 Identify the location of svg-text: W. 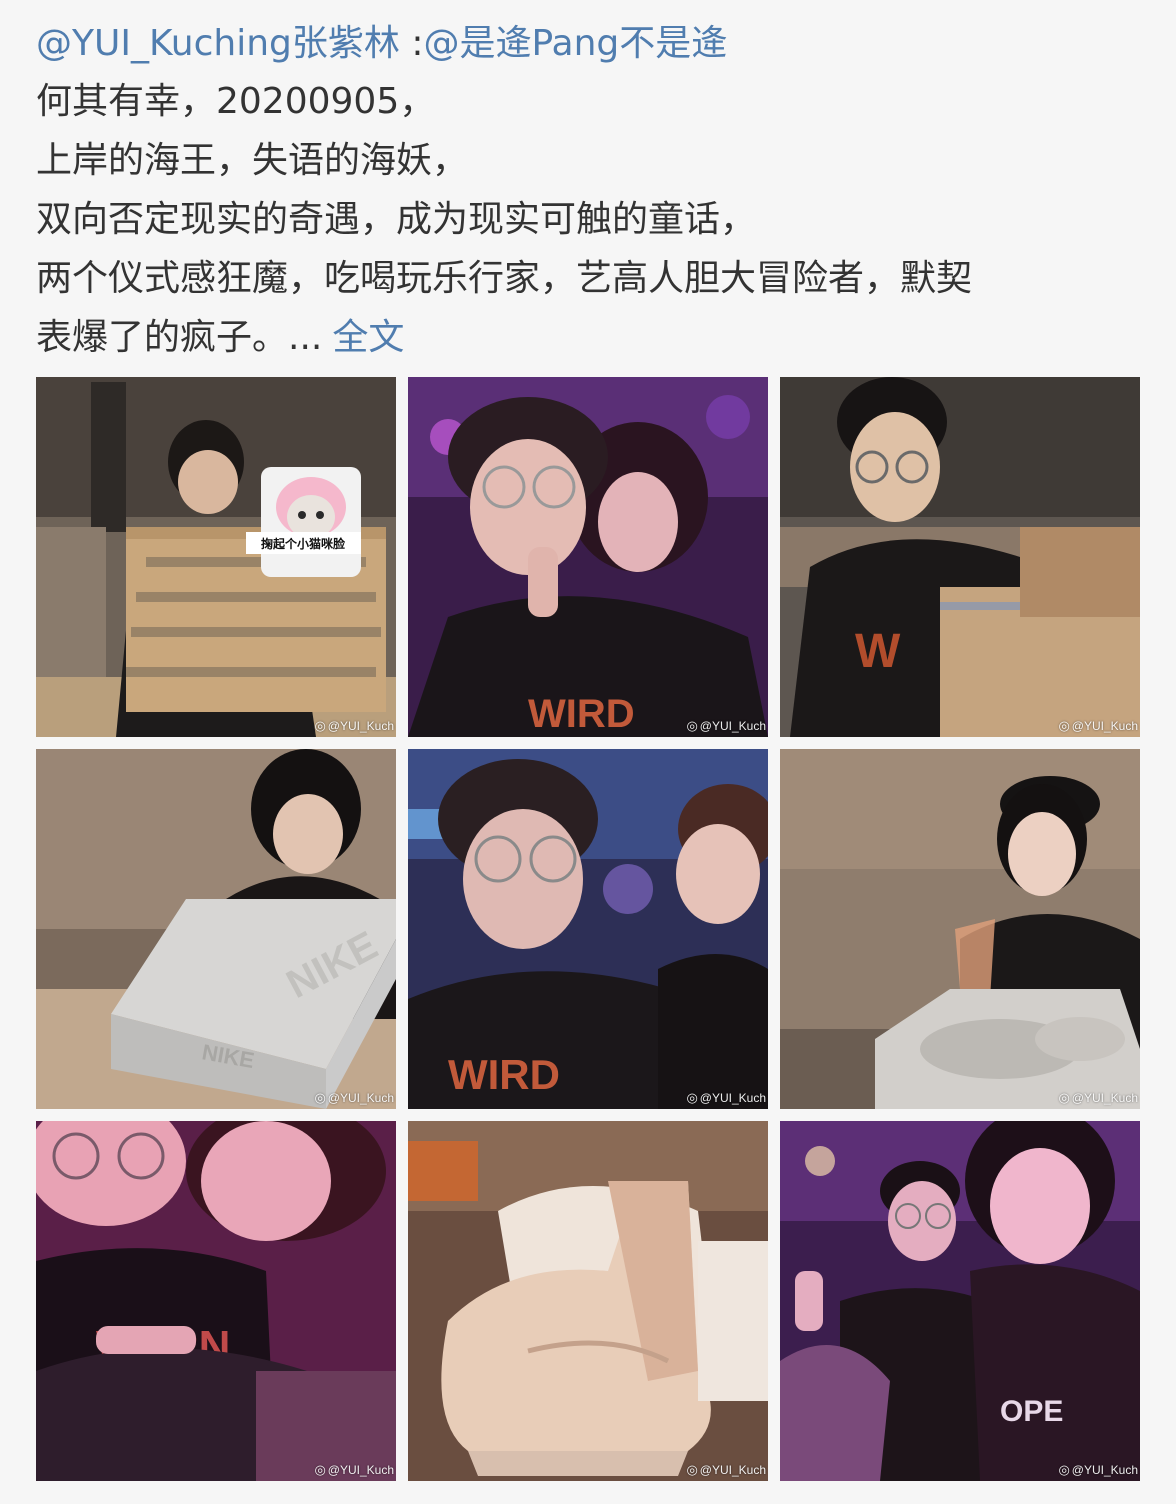
(878, 651).